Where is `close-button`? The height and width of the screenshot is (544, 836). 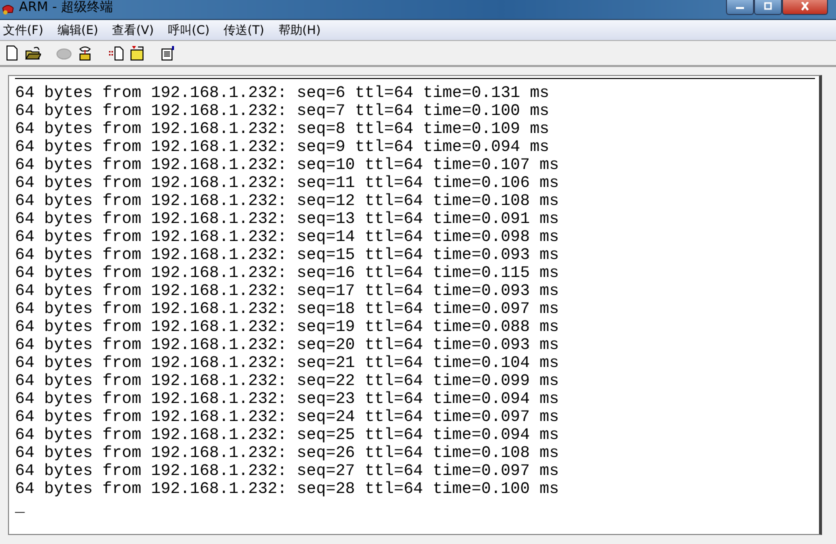 close-button is located at coordinates (805, 7).